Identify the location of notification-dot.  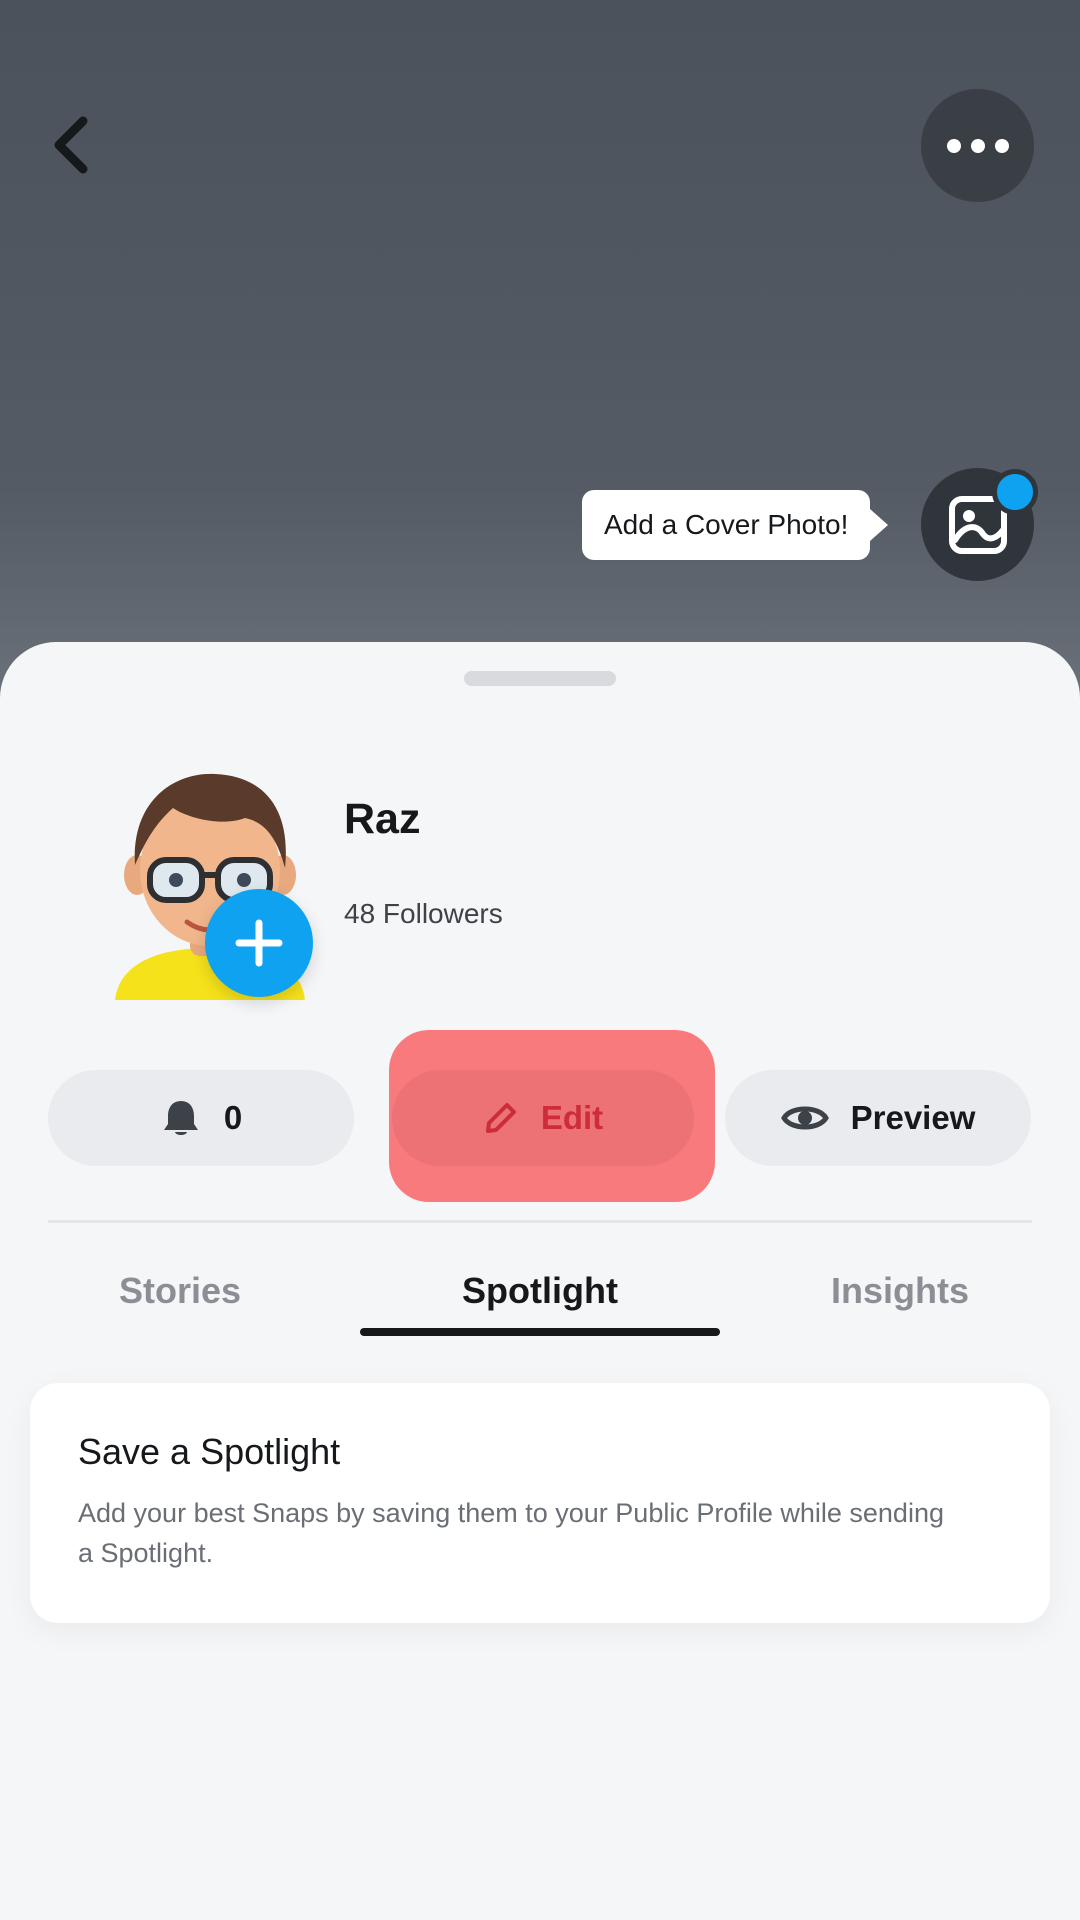
(1015, 492).